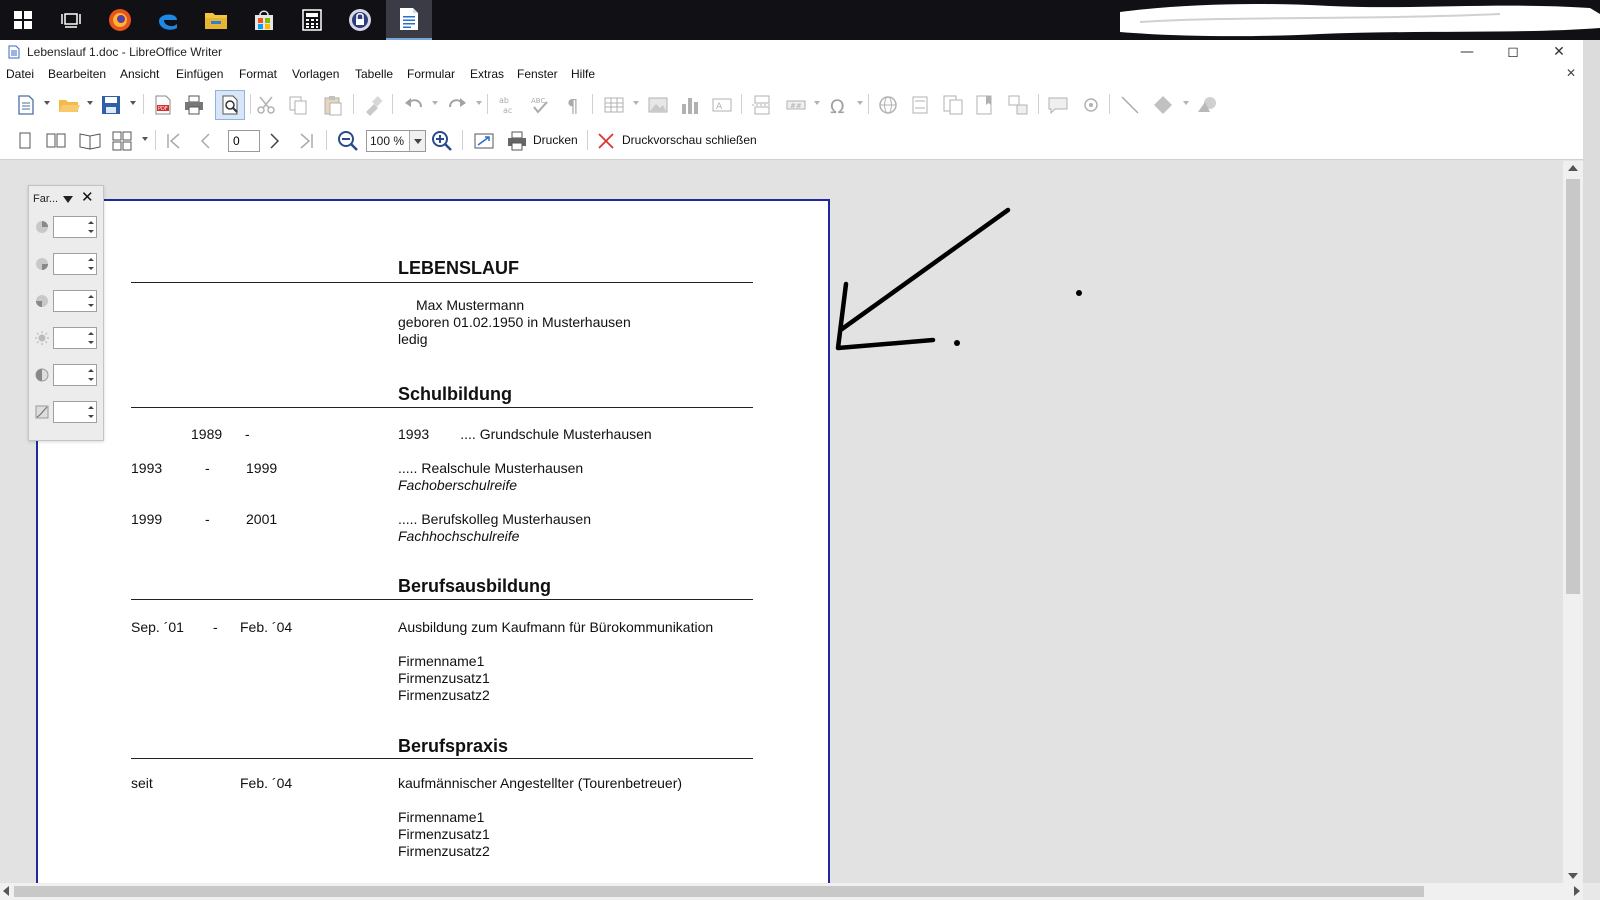 Image resolution: width=1600 pixels, height=900 pixels. I want to click on find-replace-button: ab ac, so click(508, 105).